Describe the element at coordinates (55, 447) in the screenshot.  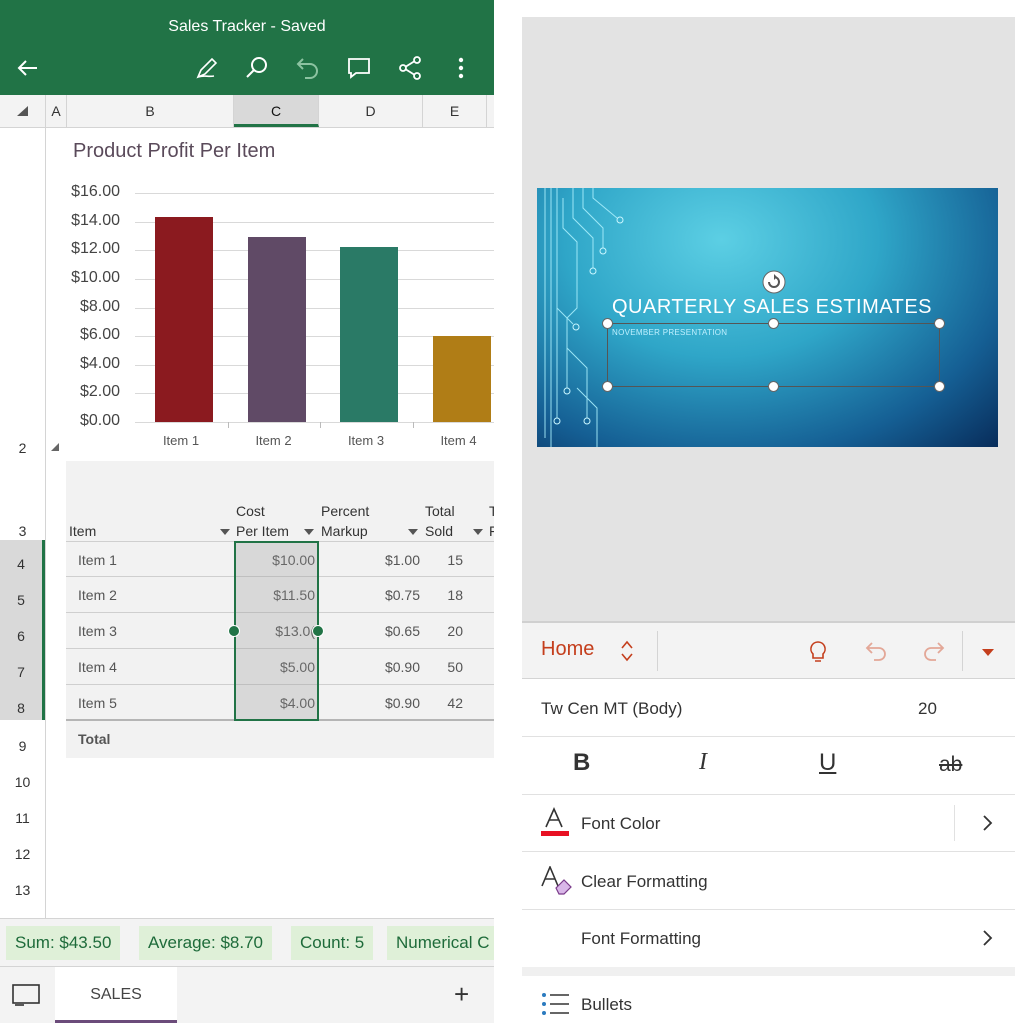
I see `chart-resize-icon` at that location.